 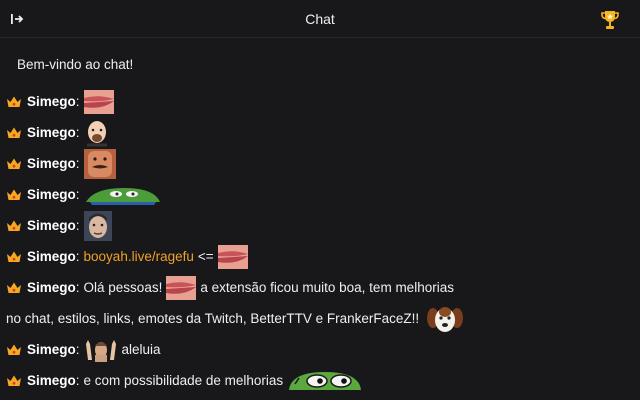 I want to click on leaderboard-button, so click(x=610, y=20).